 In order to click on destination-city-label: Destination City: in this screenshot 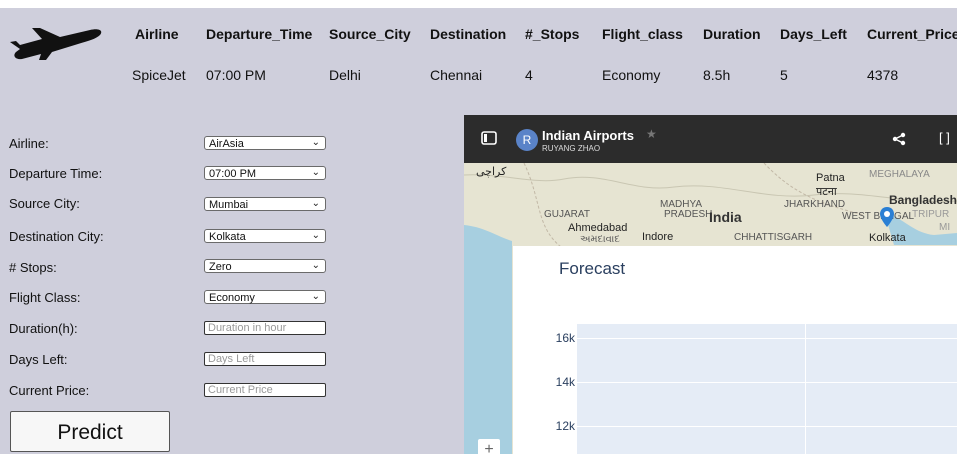, I will do `click(56, 236)`.